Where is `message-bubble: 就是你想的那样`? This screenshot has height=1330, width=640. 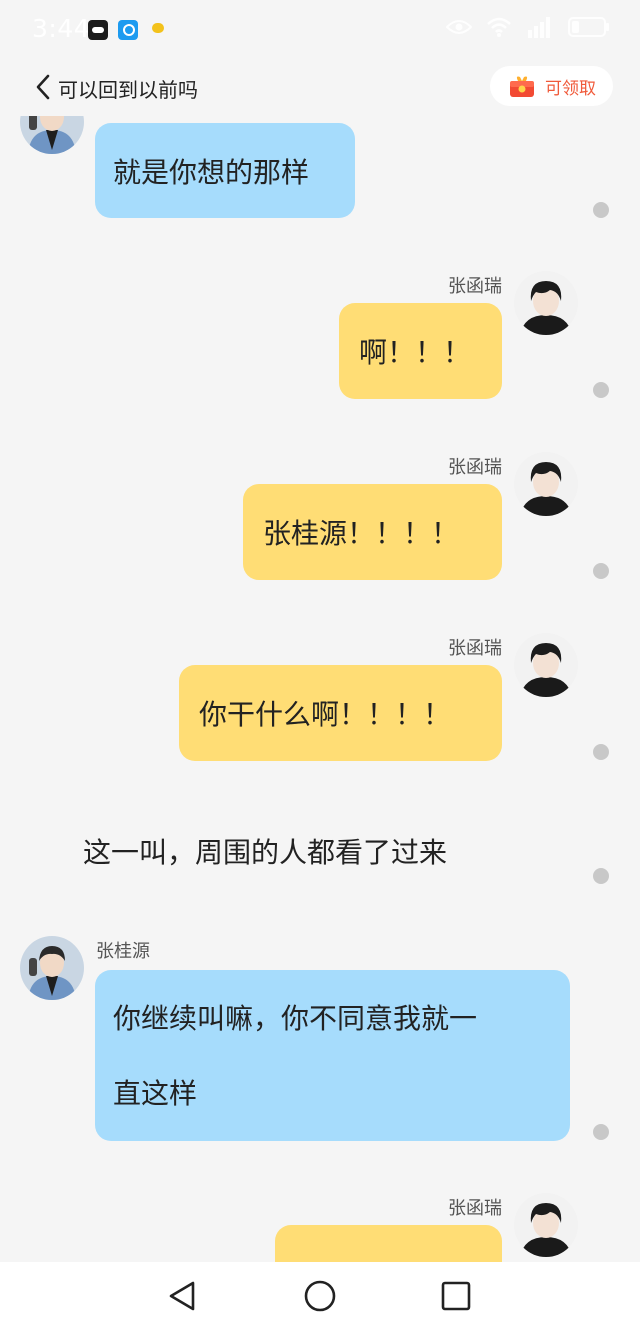
message-bubble: 就是你想的那样 is located at coordinates (225, 170).